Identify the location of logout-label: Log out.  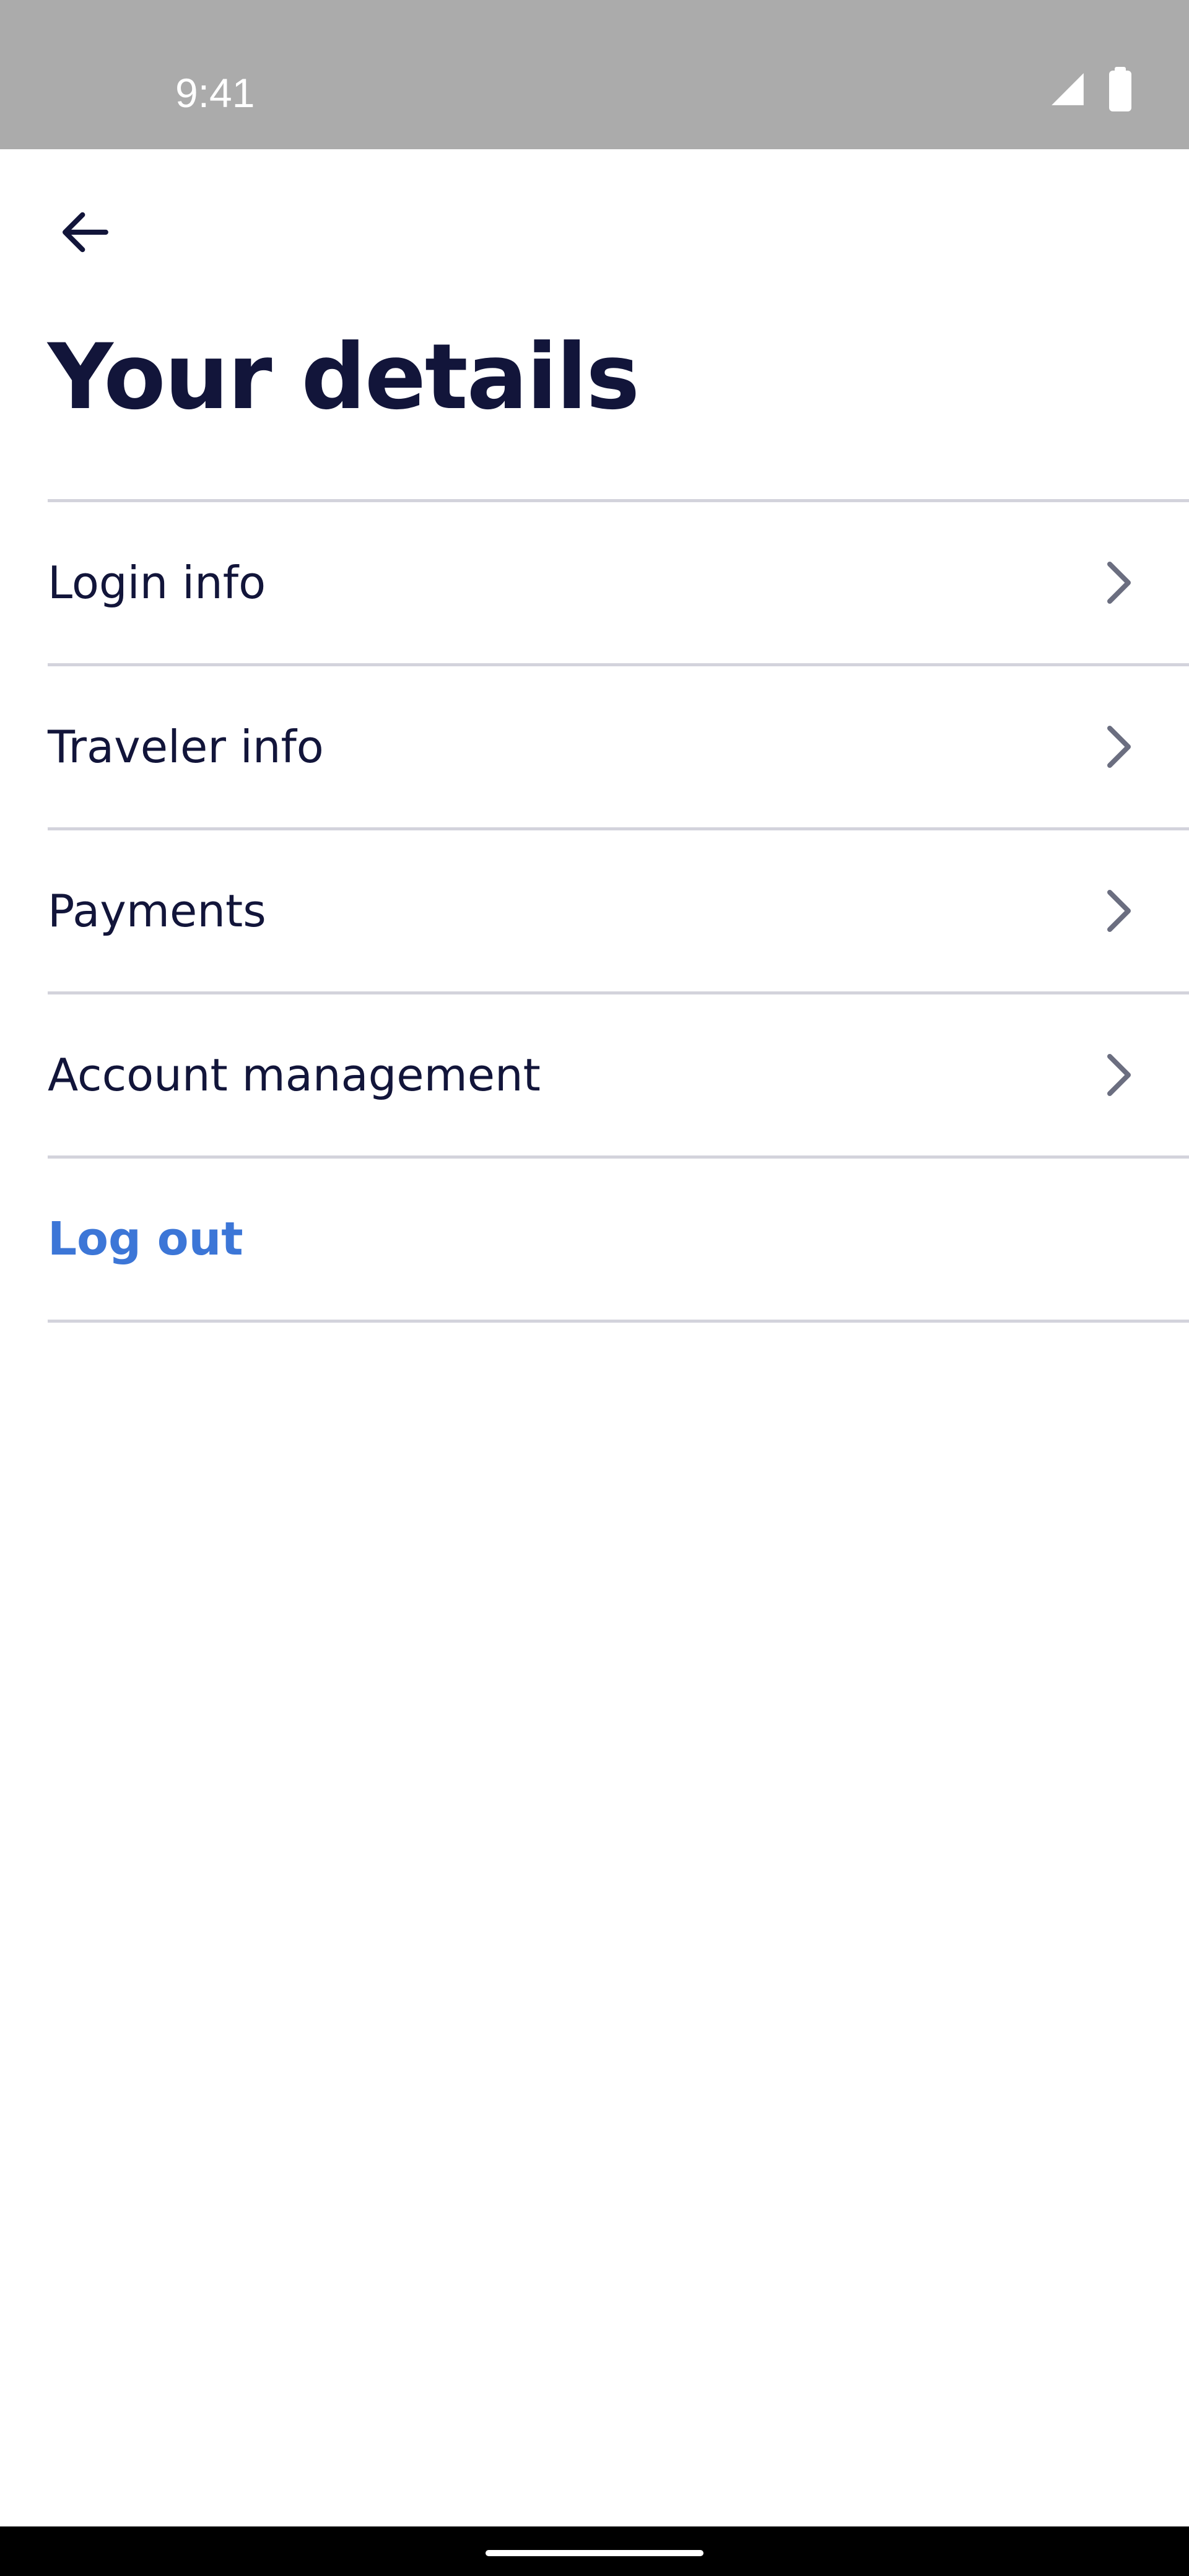
(145, 1239).